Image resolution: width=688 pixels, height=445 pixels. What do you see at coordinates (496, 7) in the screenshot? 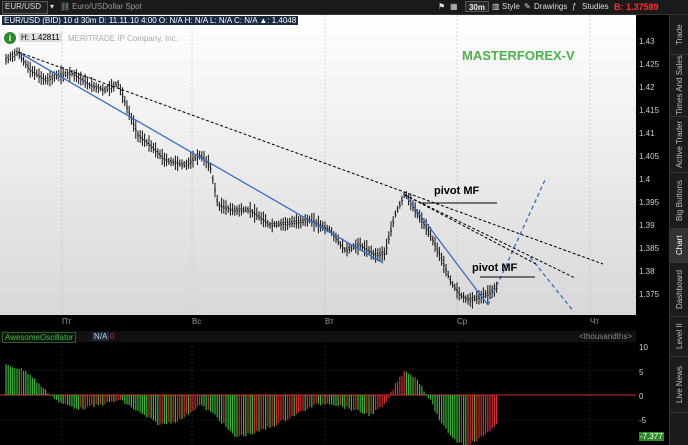
I see `style-icon: ▥` at bounding box center [496, 7].